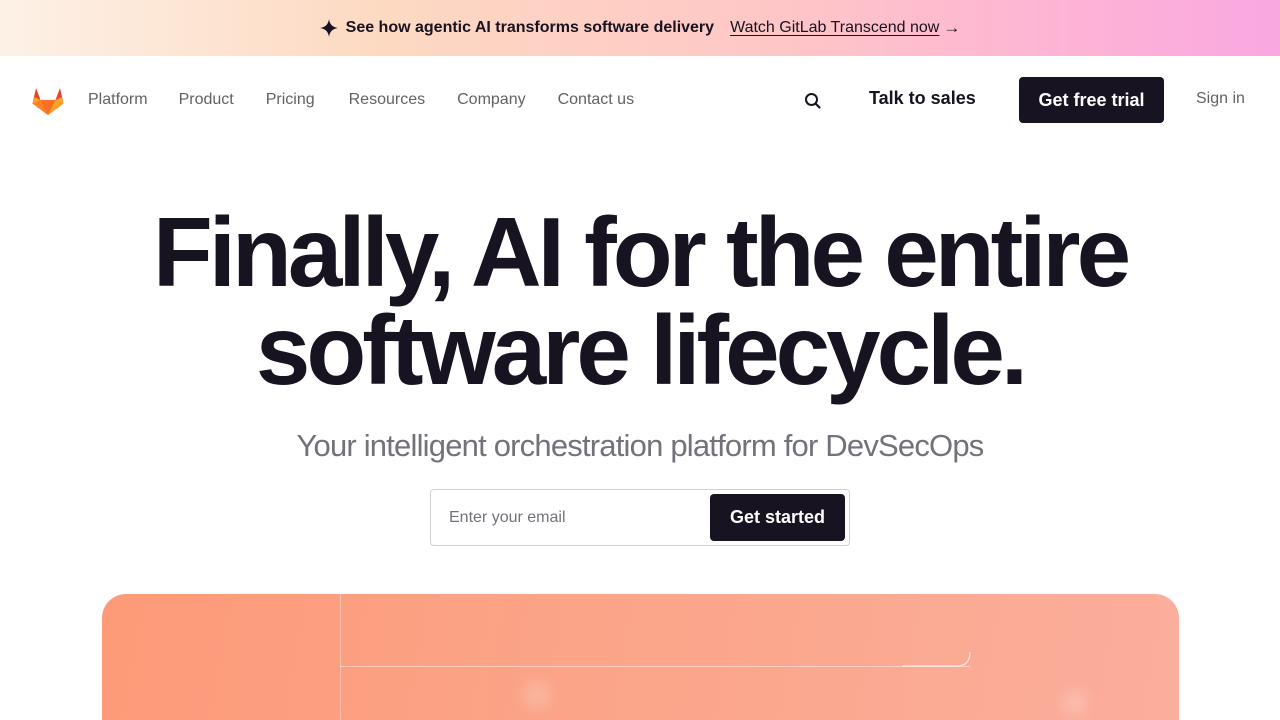 The image size is (1280, 720). Describe the element at coordinates (491, 100) in the screenshot. I see `nav-item-company: Company` at that location.